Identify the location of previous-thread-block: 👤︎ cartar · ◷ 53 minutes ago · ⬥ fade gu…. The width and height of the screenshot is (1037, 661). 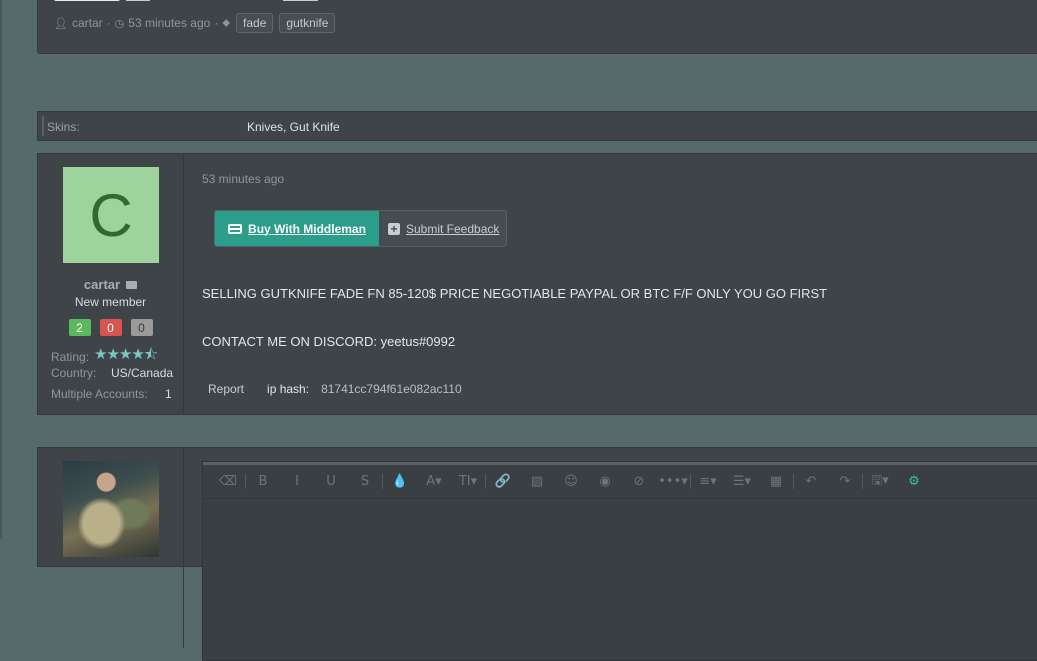
(537, 27).